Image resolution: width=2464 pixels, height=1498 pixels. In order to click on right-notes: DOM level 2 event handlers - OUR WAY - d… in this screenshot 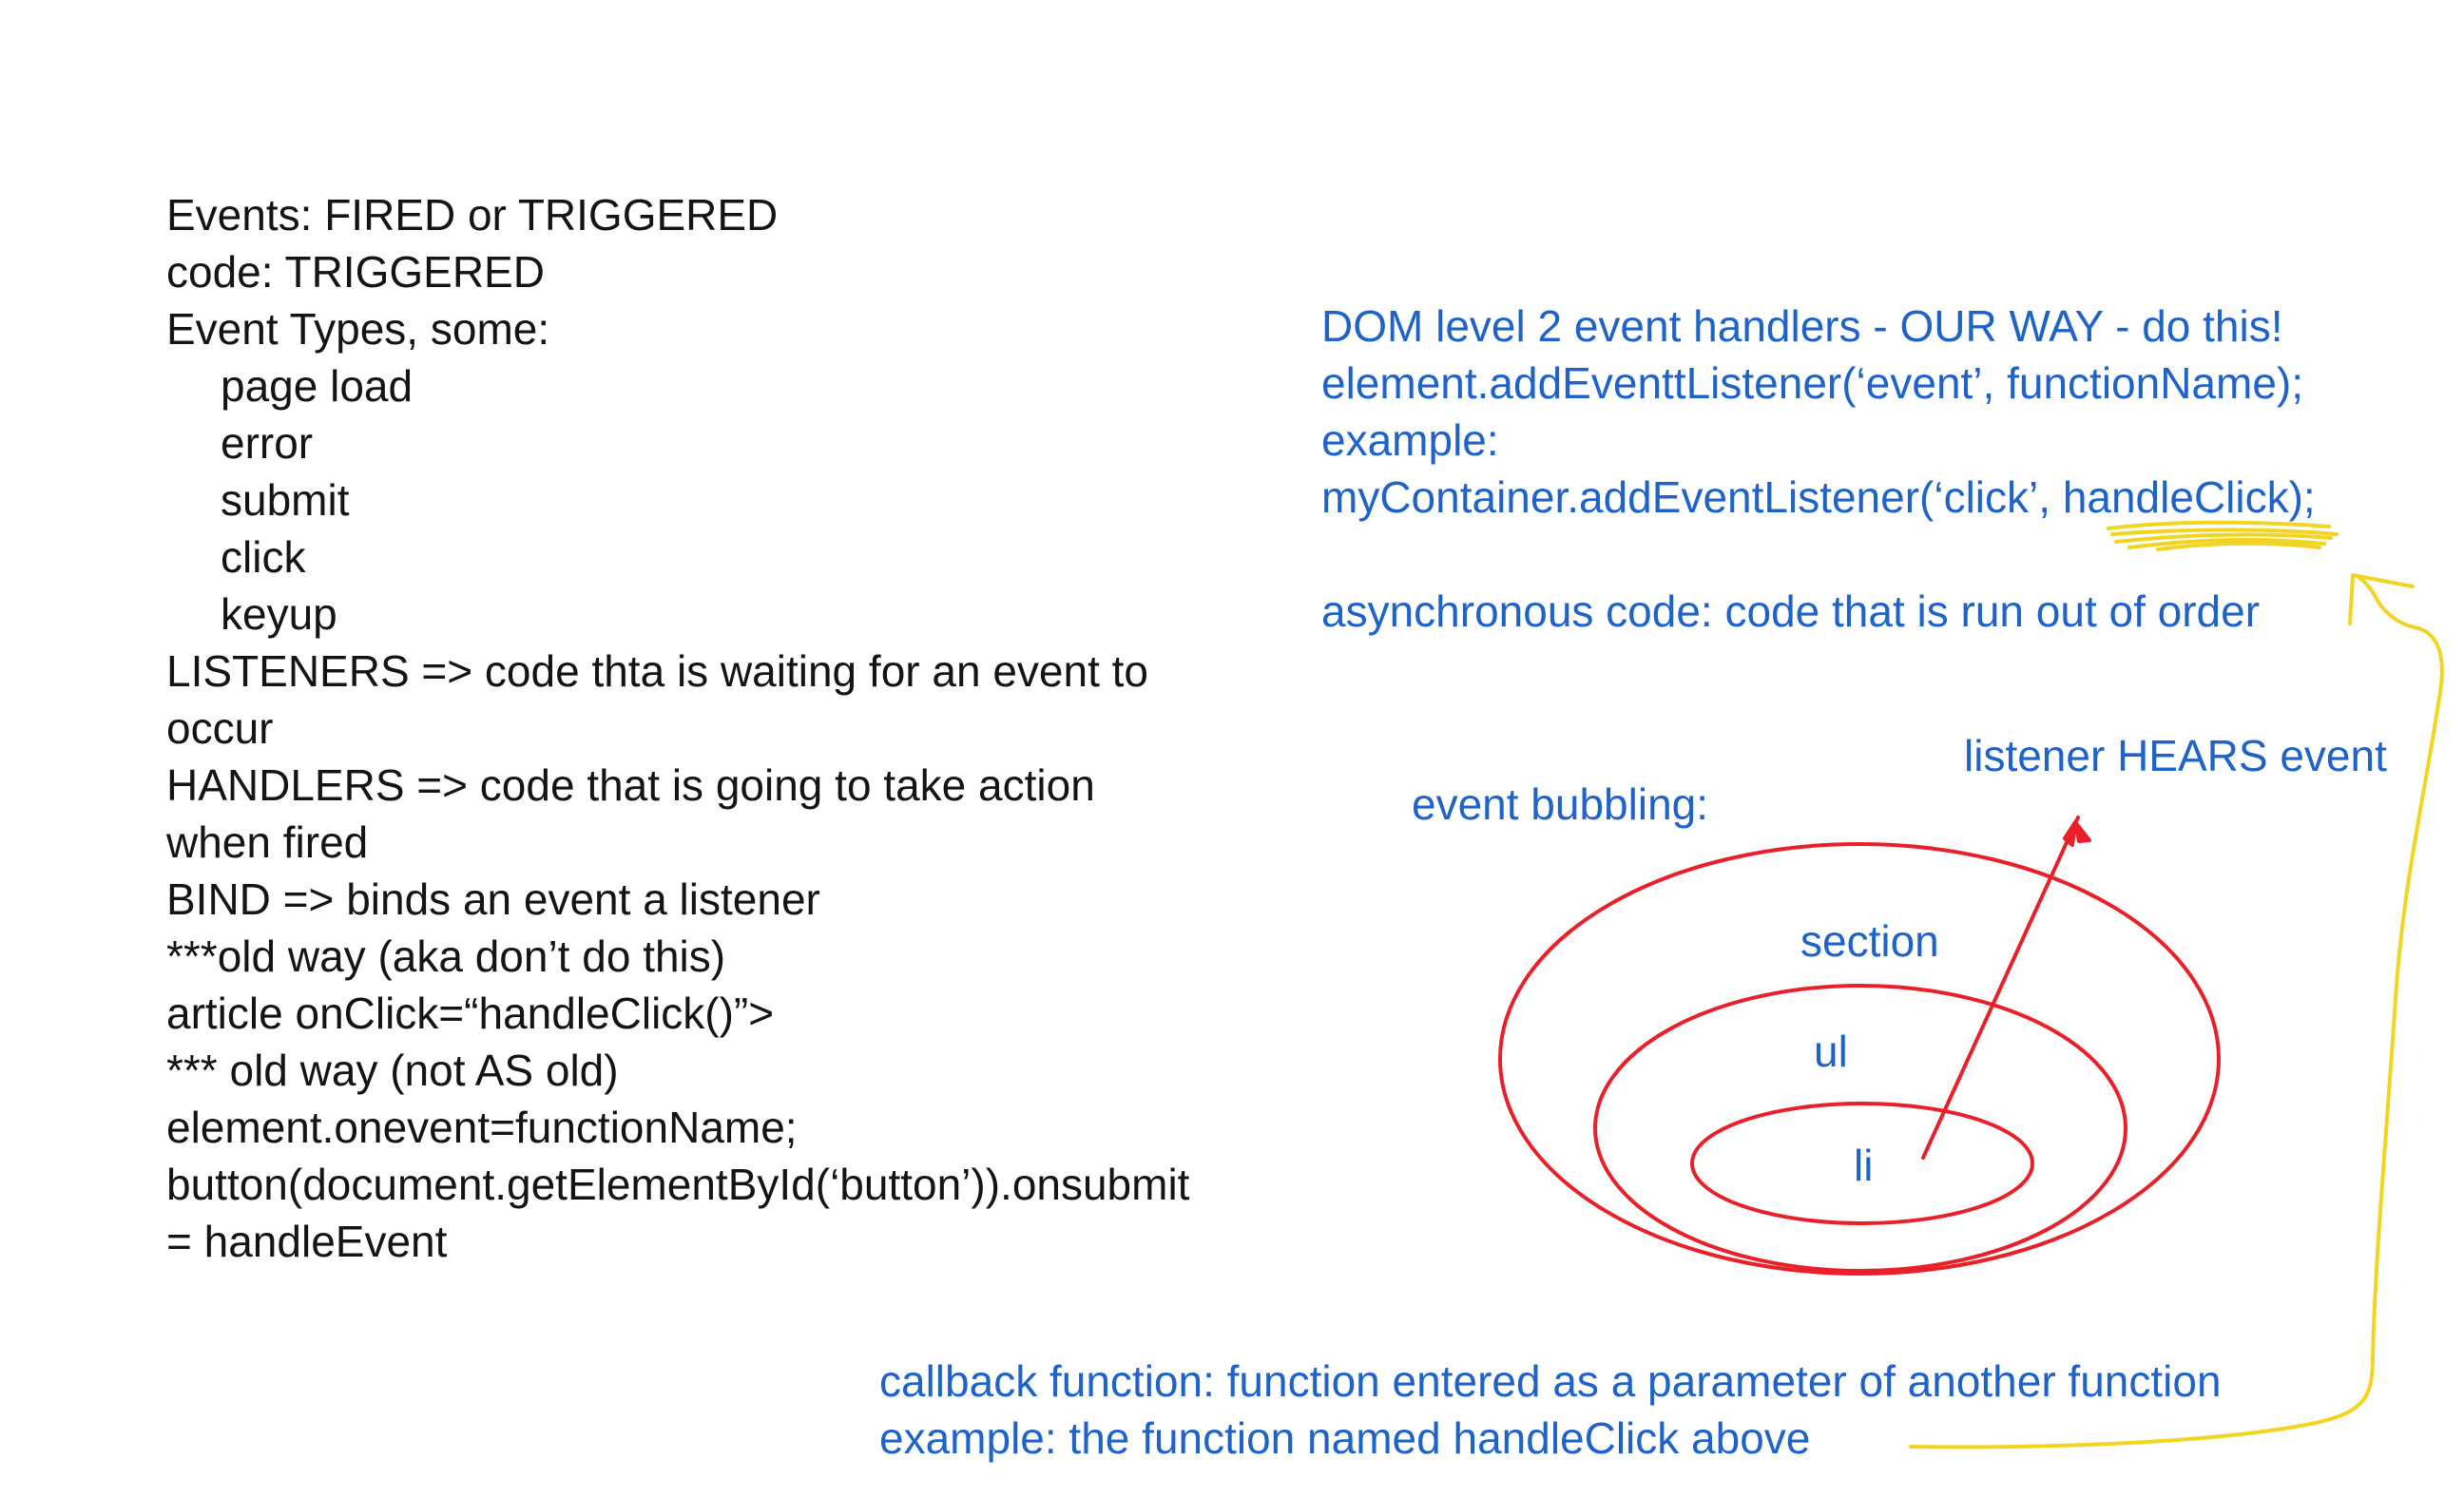, I will do `click(1818, 469)`.